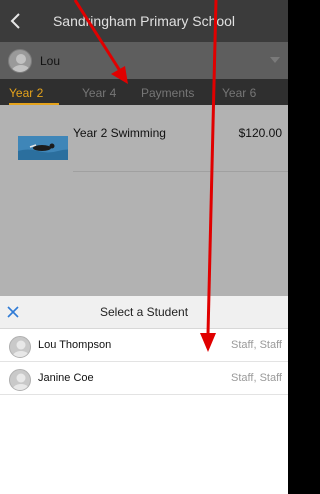 This screenshot has height=494, width=320. What do you see at coordinates (66, 378) in the screenshot?
I see `student-name: Janine Coe` at bounding box center [66, 378].